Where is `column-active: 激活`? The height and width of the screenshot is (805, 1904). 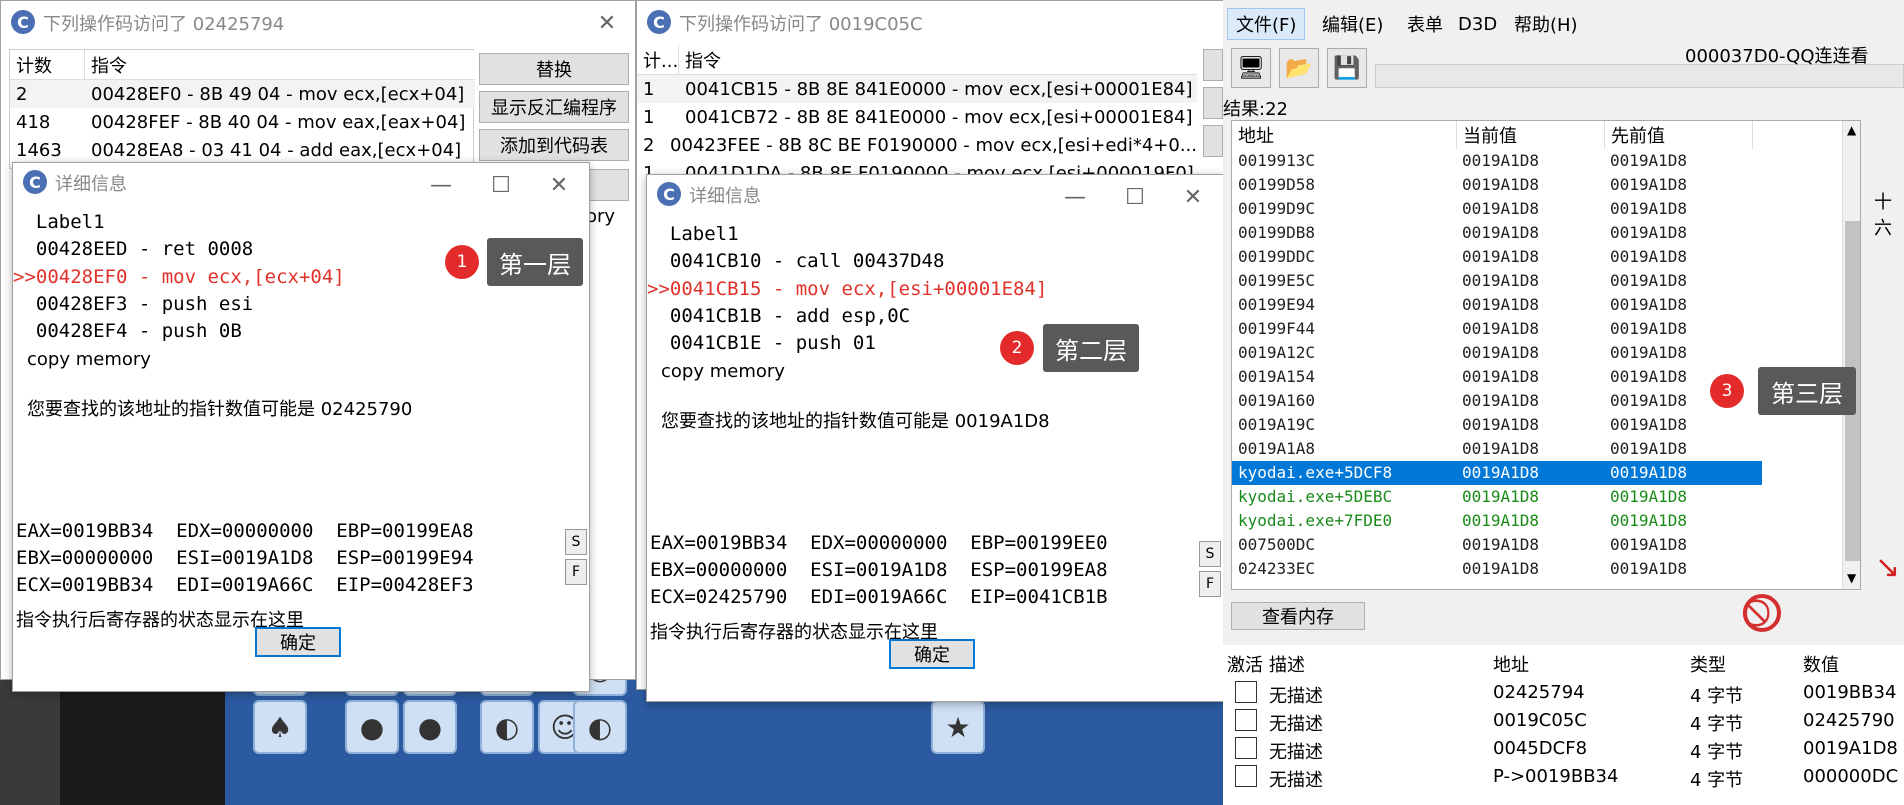 column-active: 激活 is located at coordinates (1245, 664).